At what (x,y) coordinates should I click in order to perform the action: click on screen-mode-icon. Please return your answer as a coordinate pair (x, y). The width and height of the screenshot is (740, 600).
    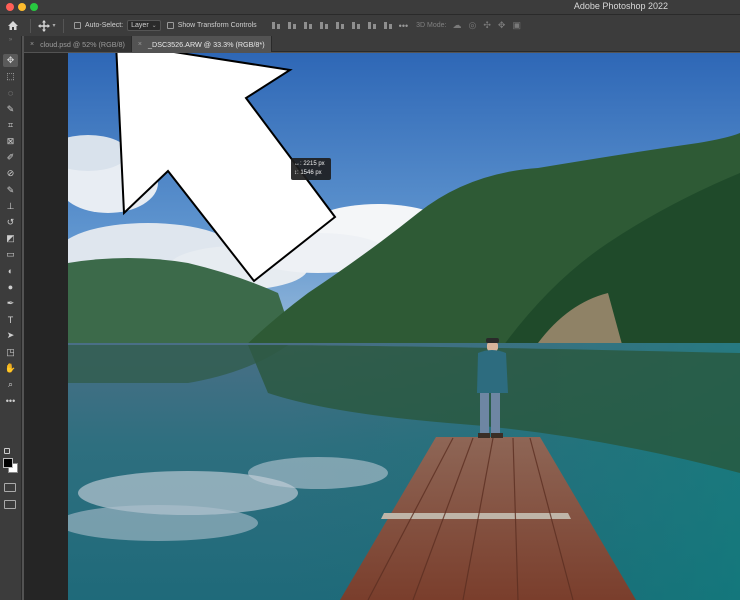
    Looking at the image, I should click on (10, 504).